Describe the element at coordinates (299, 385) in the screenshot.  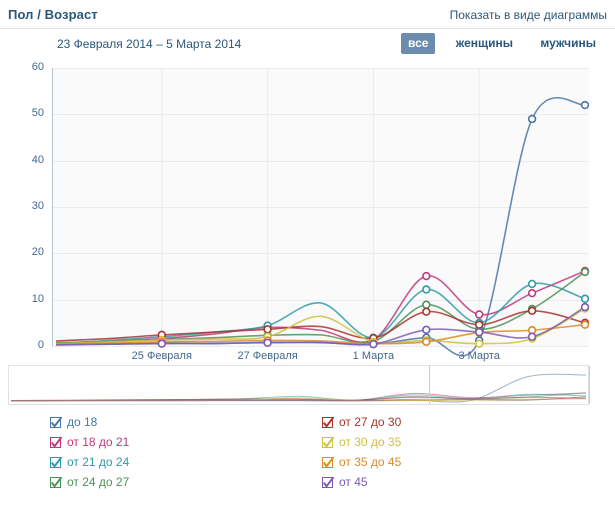
I see `range-selector` at that location.